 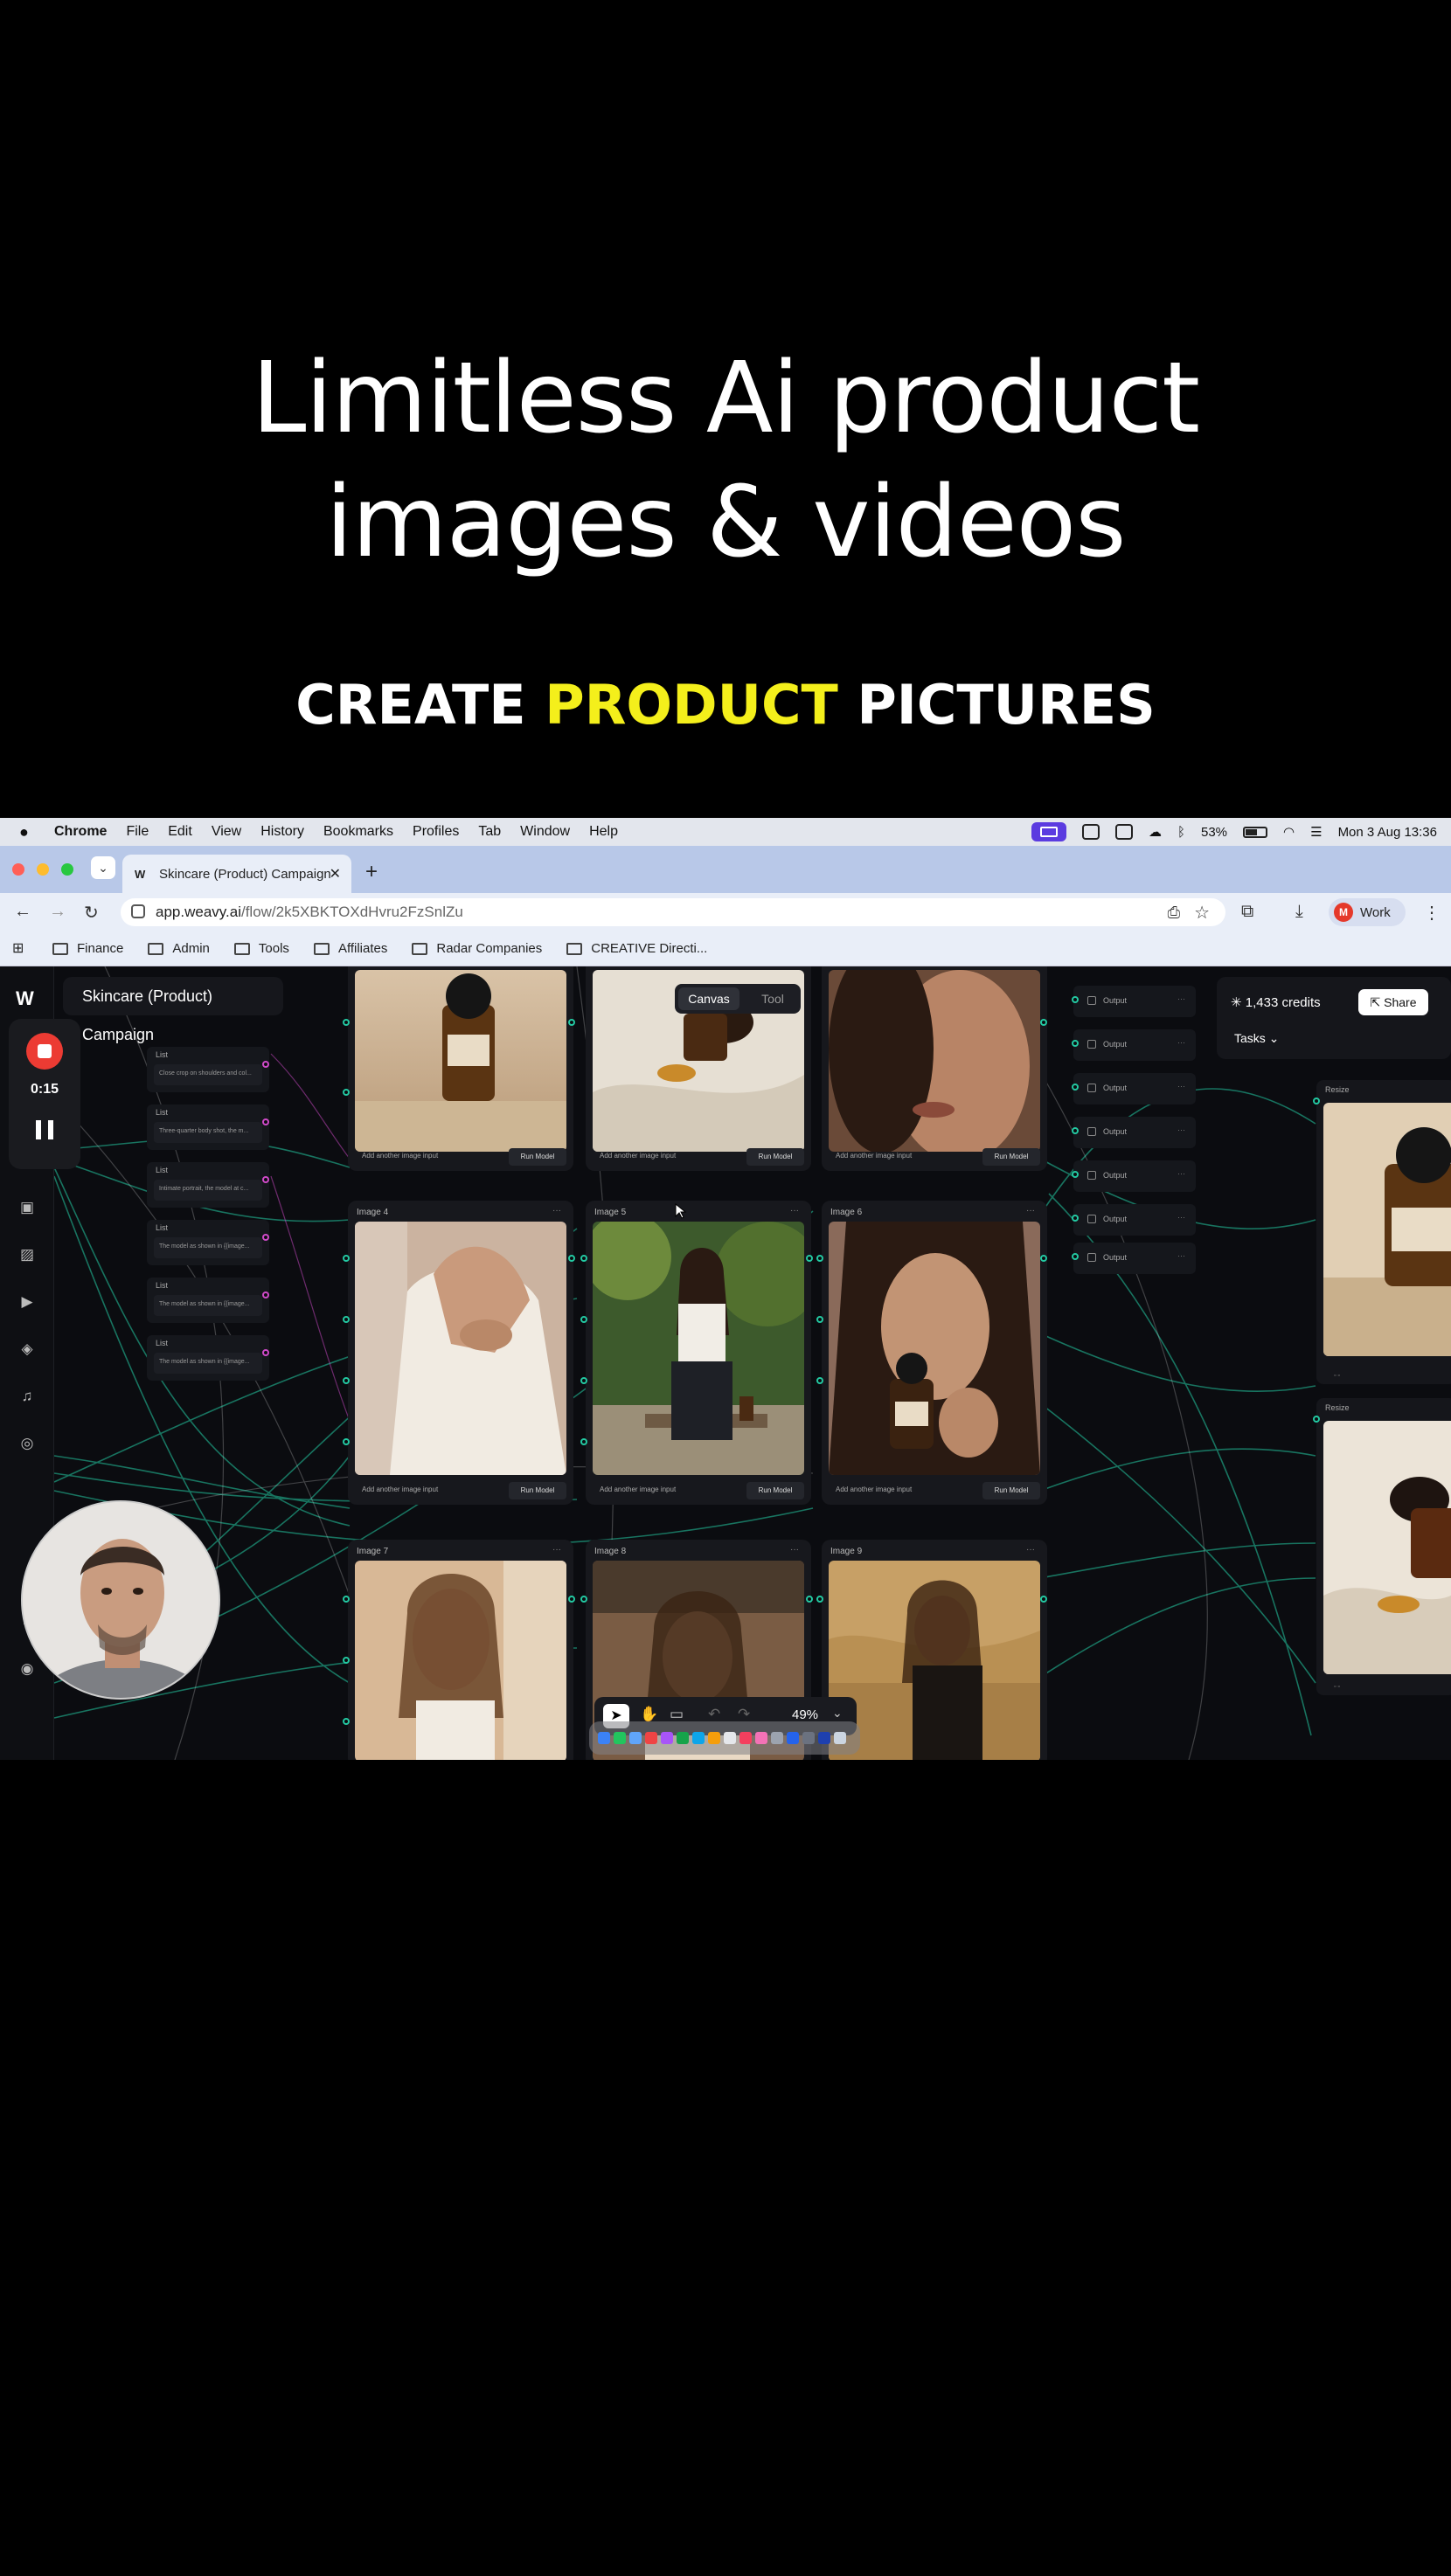 What do you see at coordinates (1181, 832) in the screenshot?
I see `bluetooth-icon: ᛒ` at bounding box center [1181, 832].